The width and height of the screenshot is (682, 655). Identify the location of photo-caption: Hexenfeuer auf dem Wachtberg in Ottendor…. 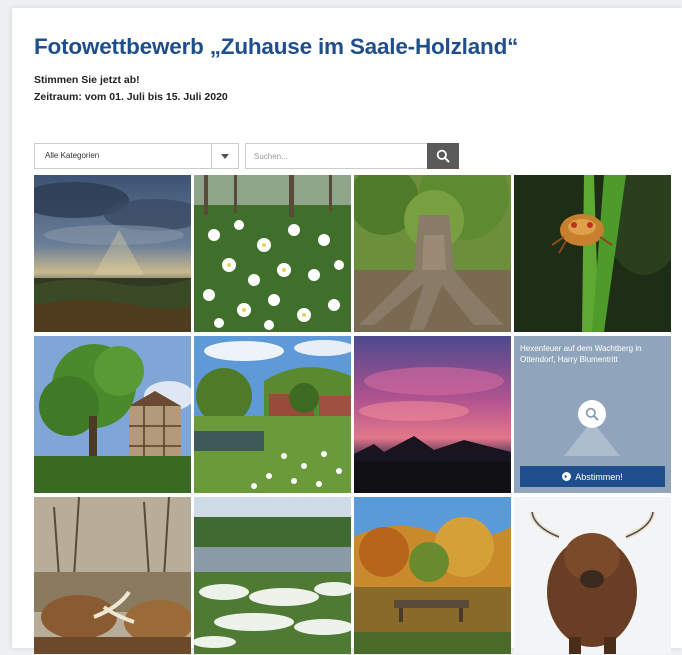
(581, 354).